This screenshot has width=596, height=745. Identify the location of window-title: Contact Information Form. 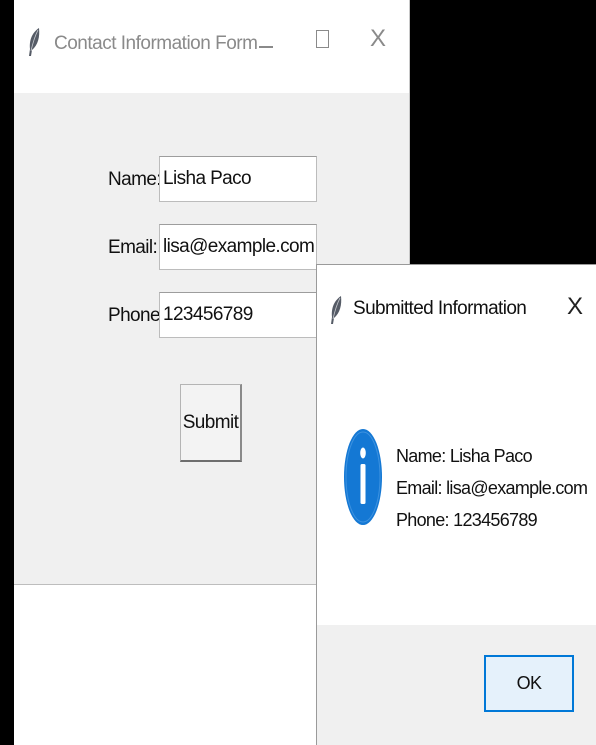
(156, 43).